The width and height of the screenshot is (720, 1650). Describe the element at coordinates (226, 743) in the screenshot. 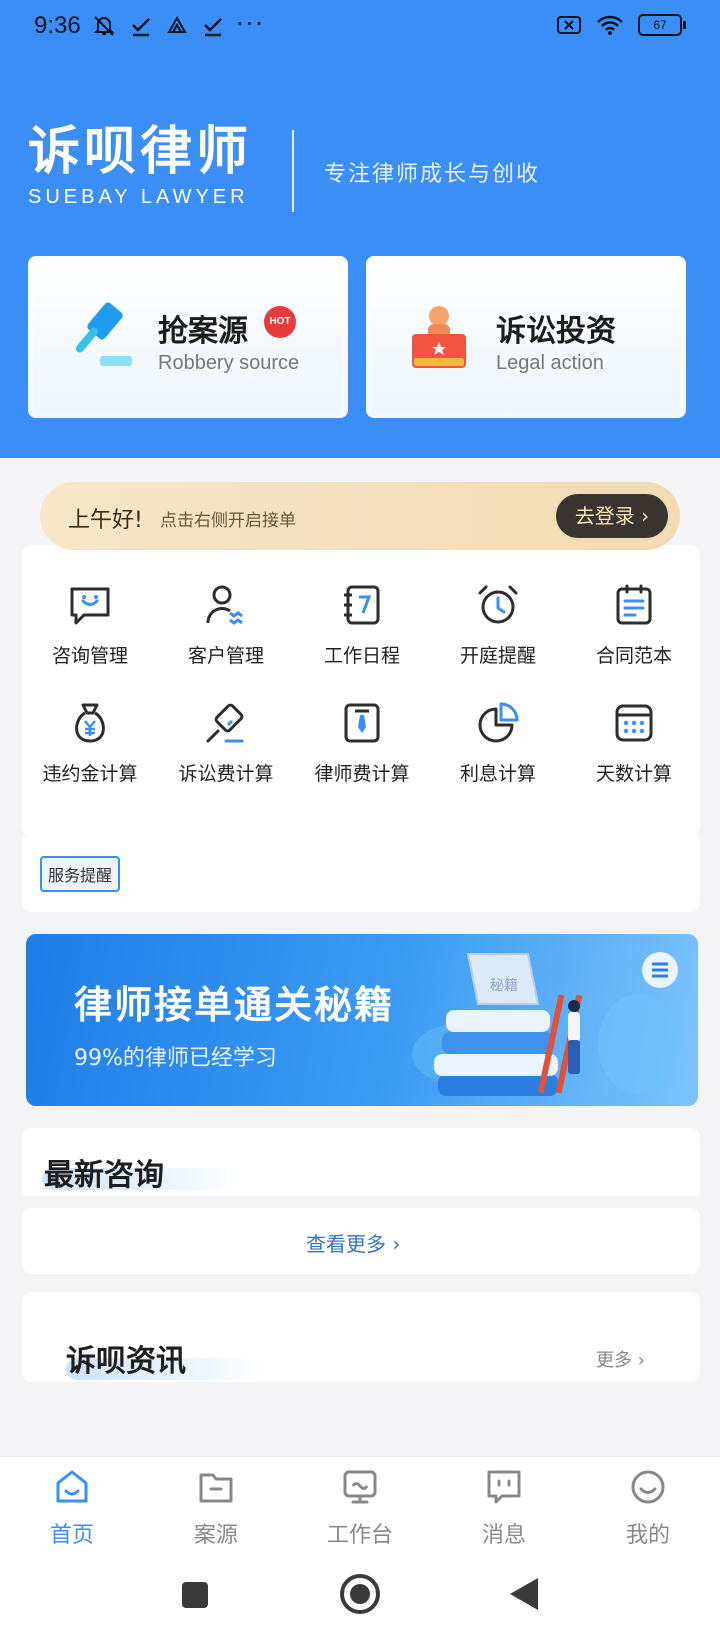

I see `tool-litigation-fee-calculator: 诉讼费计算` at that location.